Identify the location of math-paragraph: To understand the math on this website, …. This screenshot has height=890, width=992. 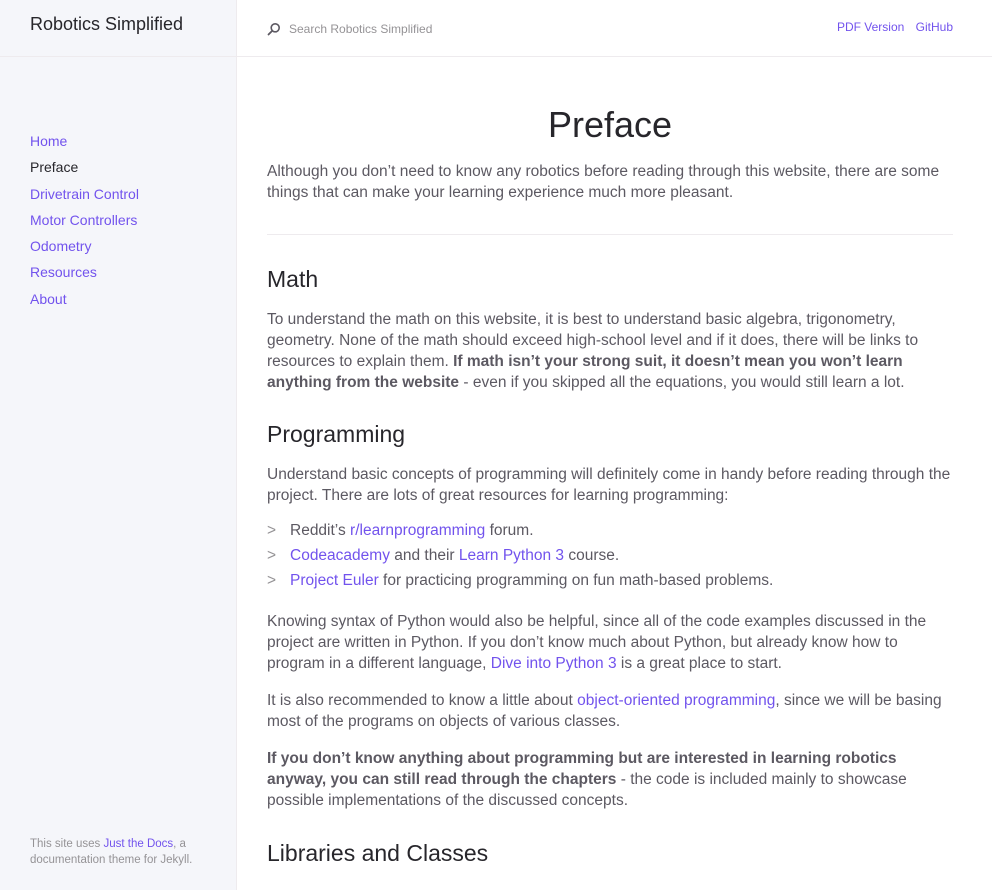
(610, 351).